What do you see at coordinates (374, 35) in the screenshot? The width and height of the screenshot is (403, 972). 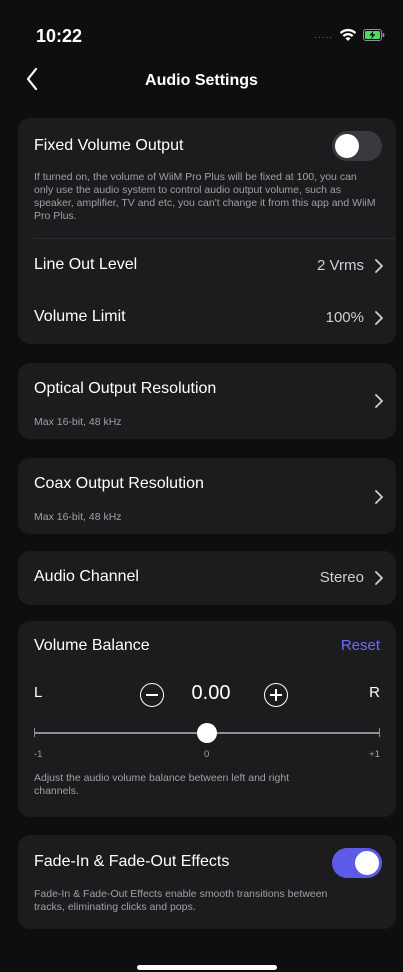 I see `battery-charging-icon` at bounding box center [374, 35].